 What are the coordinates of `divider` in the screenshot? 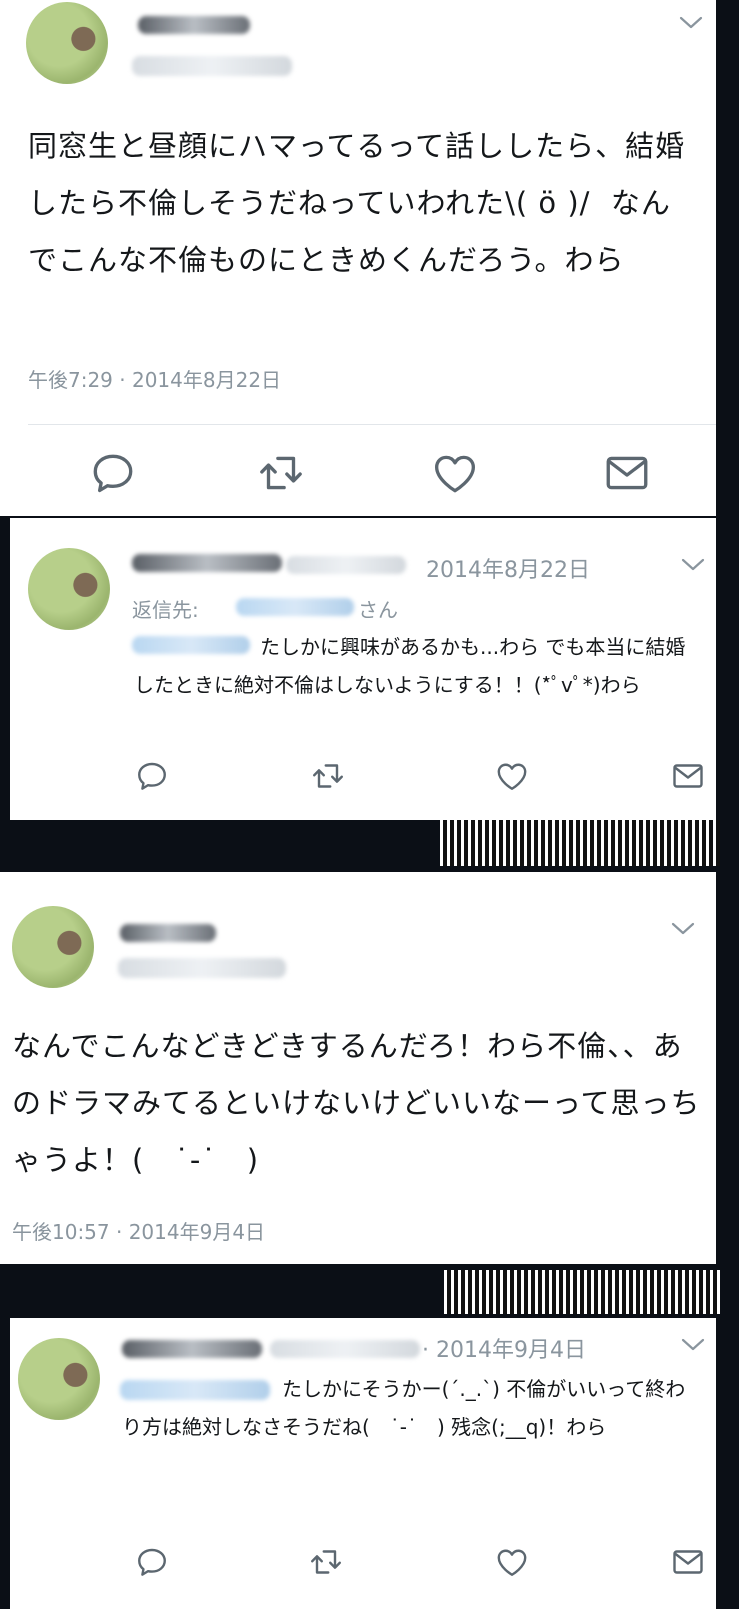 It's located at (372, 424).